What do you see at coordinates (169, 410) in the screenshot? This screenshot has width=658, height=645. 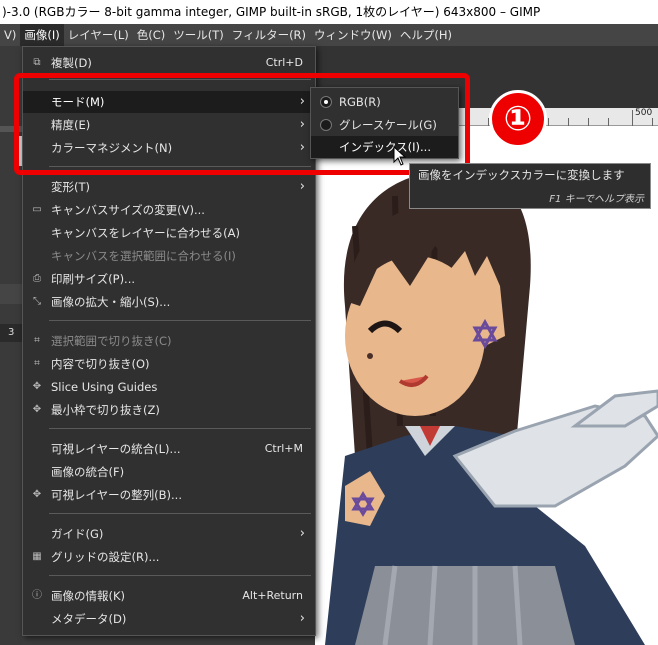 I see `menu-item-zealous-crop: ✥ 最小枠で切り抜き(Z)` at bounding box center [169, 410].